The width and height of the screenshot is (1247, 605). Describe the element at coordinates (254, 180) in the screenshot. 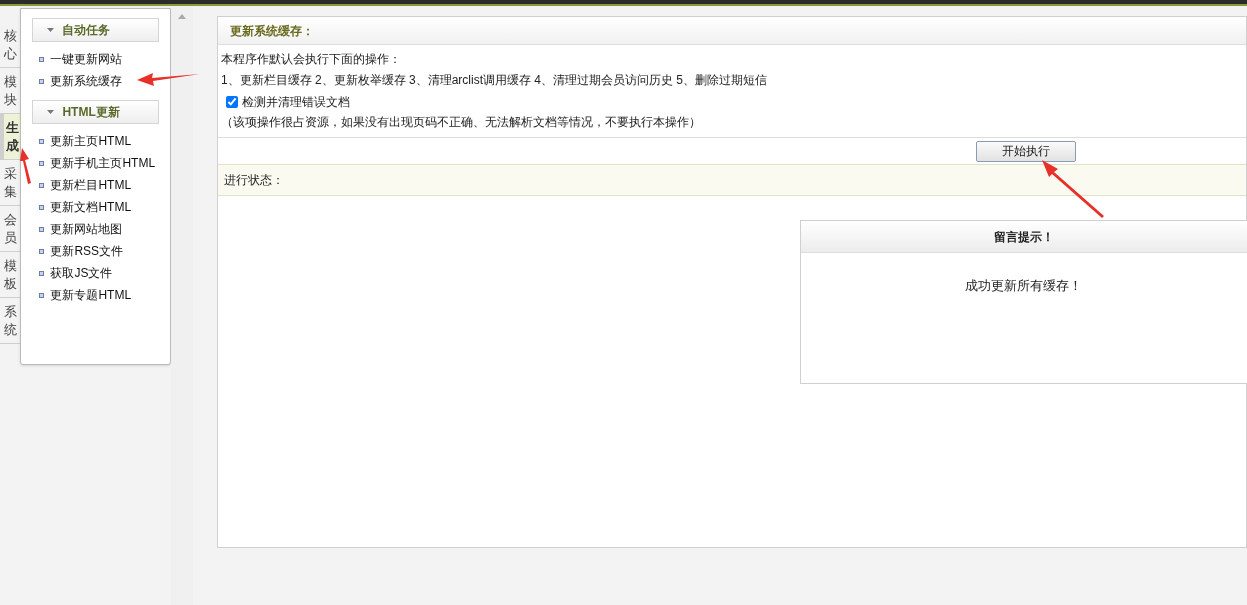

I see `status-label: 进行状态：` at that location.